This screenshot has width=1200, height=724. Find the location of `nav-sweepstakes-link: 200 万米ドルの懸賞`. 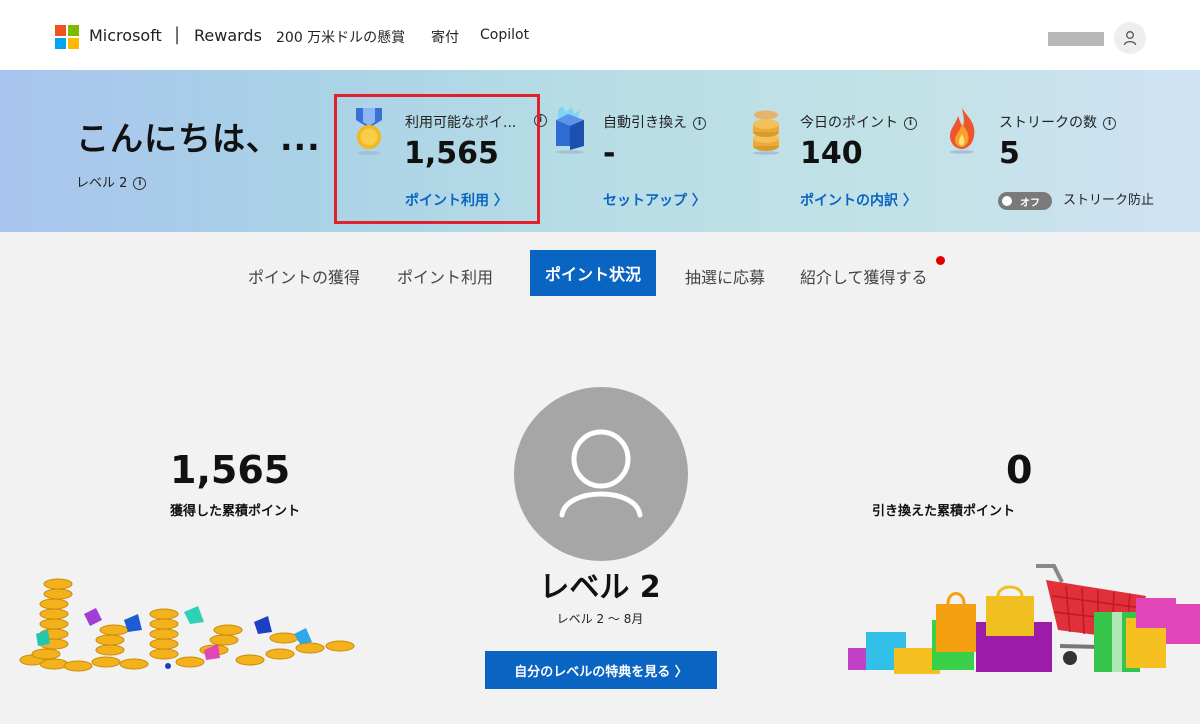

nav-sweepstakes-link: 200 万米ドルの懸賞 is located at coordinates (340, 37).